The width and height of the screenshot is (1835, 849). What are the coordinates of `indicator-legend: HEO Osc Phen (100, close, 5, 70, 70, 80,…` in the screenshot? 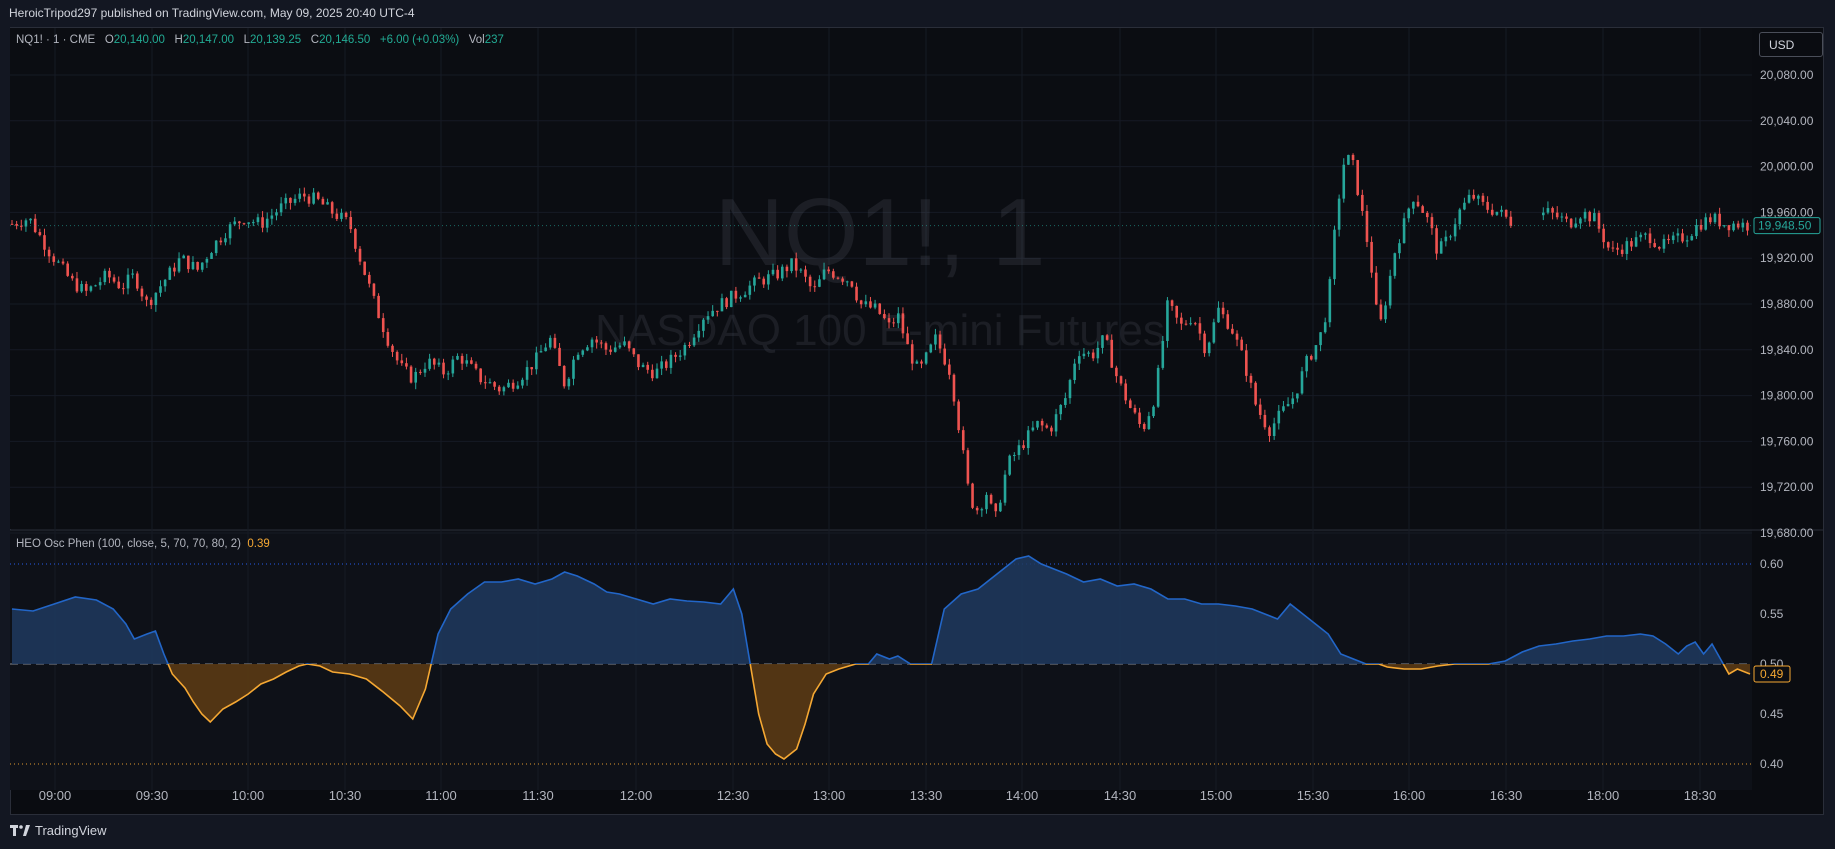 It's located at (143, 544).